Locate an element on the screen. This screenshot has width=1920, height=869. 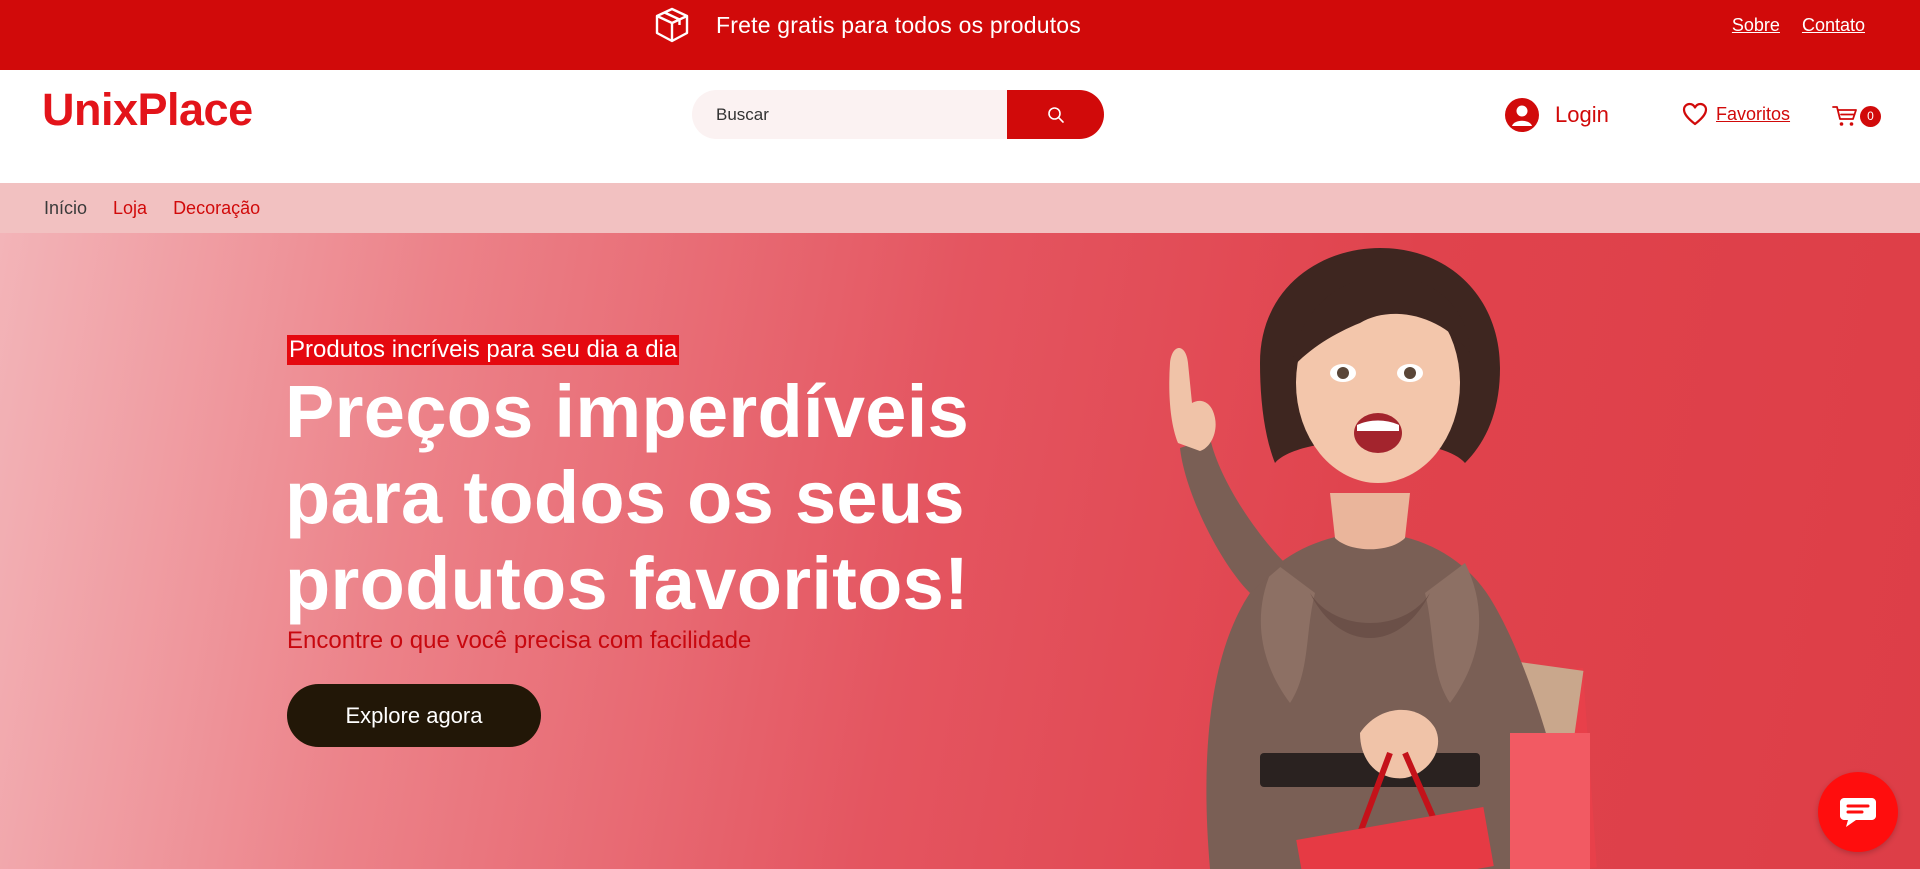
favorites-link: Favoritos is located at coordinates (1736, 114).